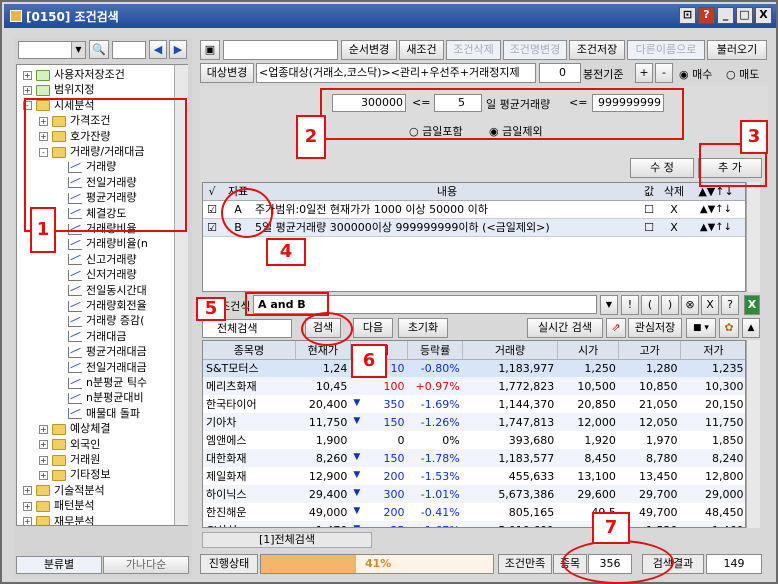  I want to click on minimize-button: _, so click(725, 15).